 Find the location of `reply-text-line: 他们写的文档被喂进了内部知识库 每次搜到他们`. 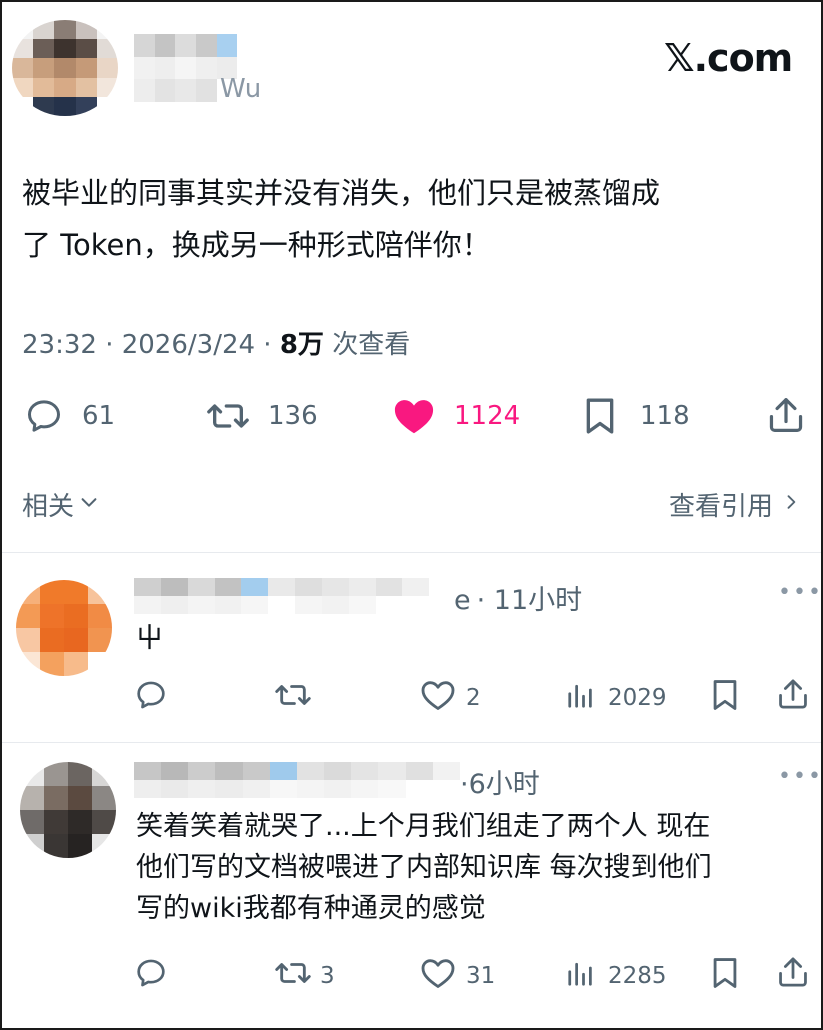

reply-text-line: 他们写的文档被喂进了内部知识库 每次搜到他们 is located at coordinates (424, 867).